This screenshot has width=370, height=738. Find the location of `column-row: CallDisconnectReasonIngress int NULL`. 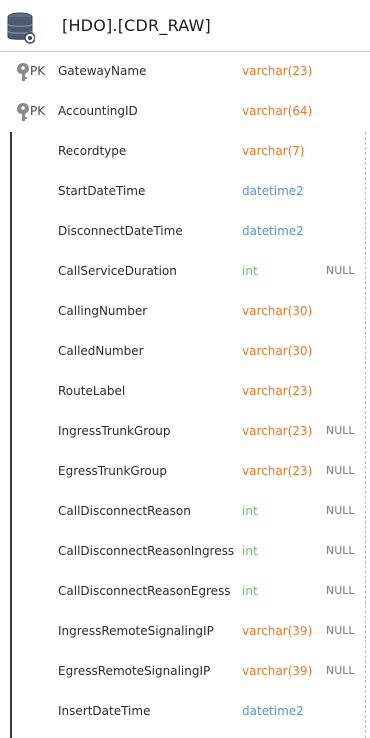

column-row: CallDisconnectReasonIngress int NULL is located at coordinates (185, 552).